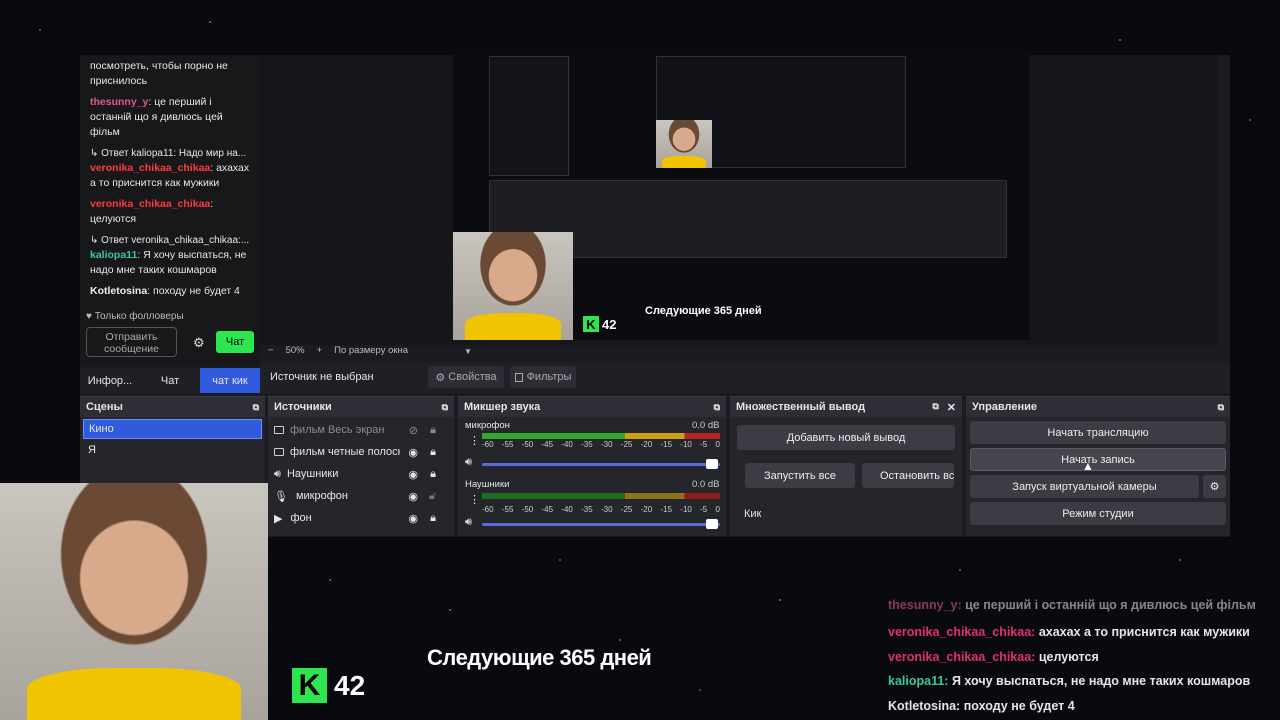  I want to click on no-source-label: Источник не выбран, so click(322, 377).